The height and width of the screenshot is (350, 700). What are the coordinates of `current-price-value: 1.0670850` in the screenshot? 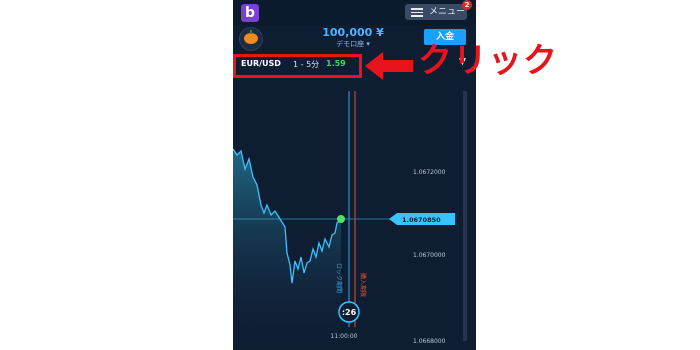 It's located at (421, 220).